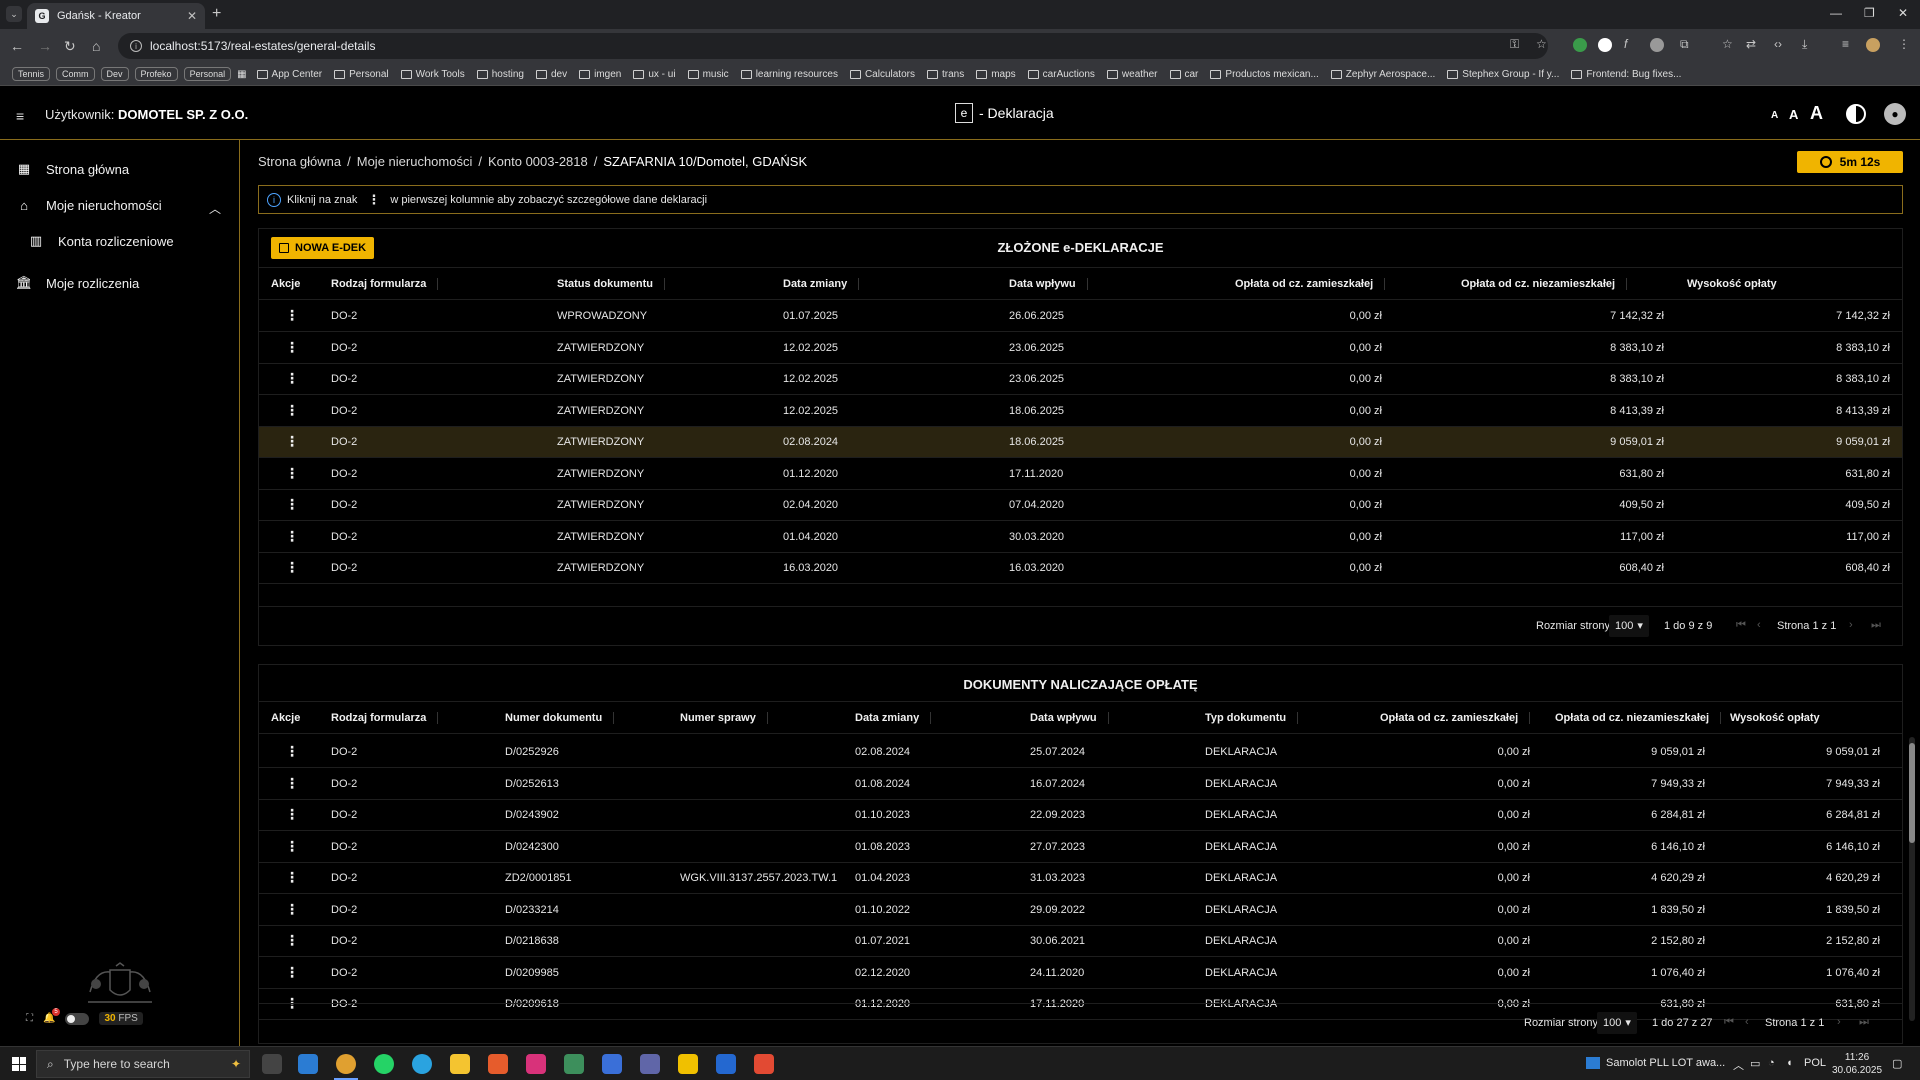  I want to click on keyboard-language: POL, so click(1815, 1063).